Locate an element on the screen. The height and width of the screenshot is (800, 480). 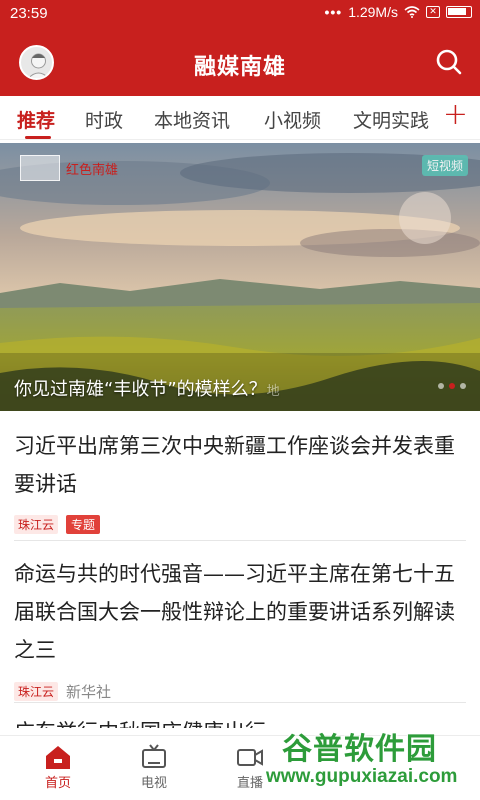
nav-tv: 电视 is located at coordinates (154, 766).